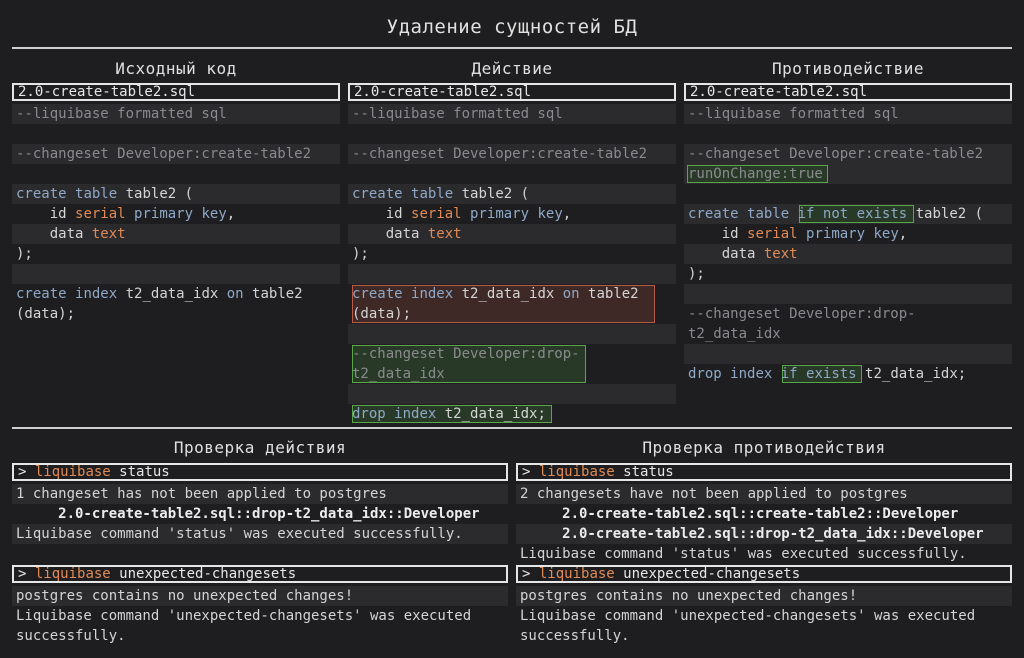  What do you see at coordinates (836, 214) in the screenshot?
I see `code-line: create table if not exists table2 (` at bounding box center [836, 214].